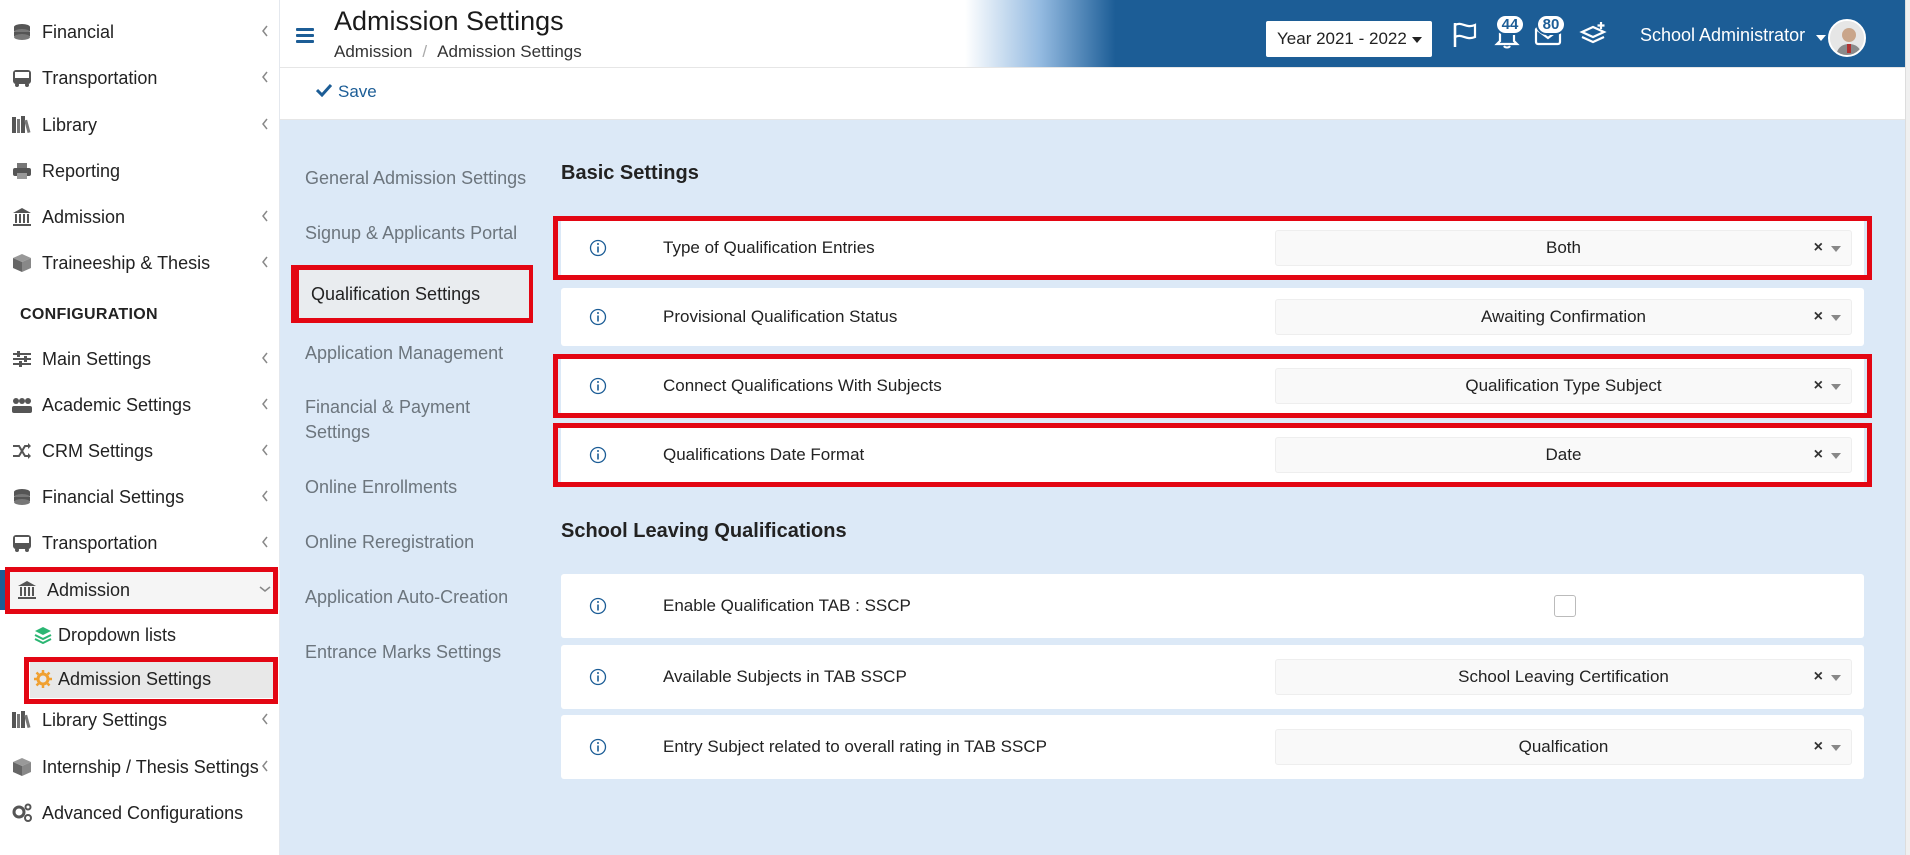 The height and width of the screenshot is (855, 1910). What do you see at coordinates (1212, 248) in the screenshot?
I see `setting-row: Type of Qualification Entries Both ×` at bounding box center [1212, 248].